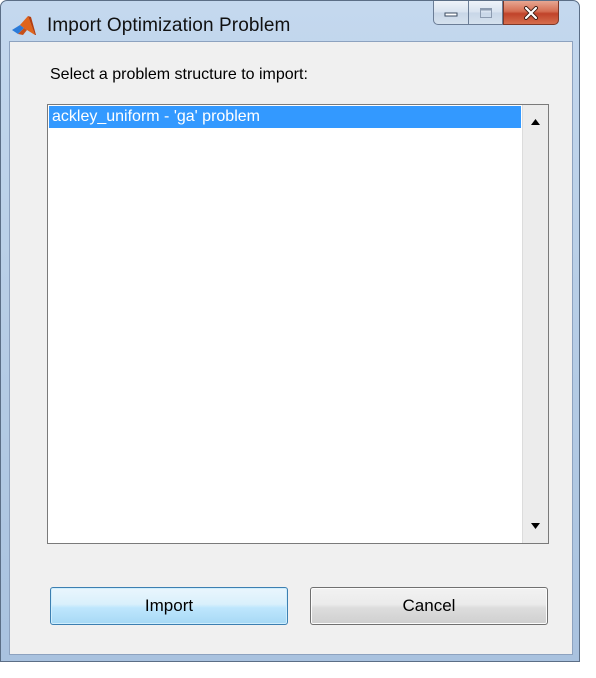  I want to click on window-controls, so click(496, 13).